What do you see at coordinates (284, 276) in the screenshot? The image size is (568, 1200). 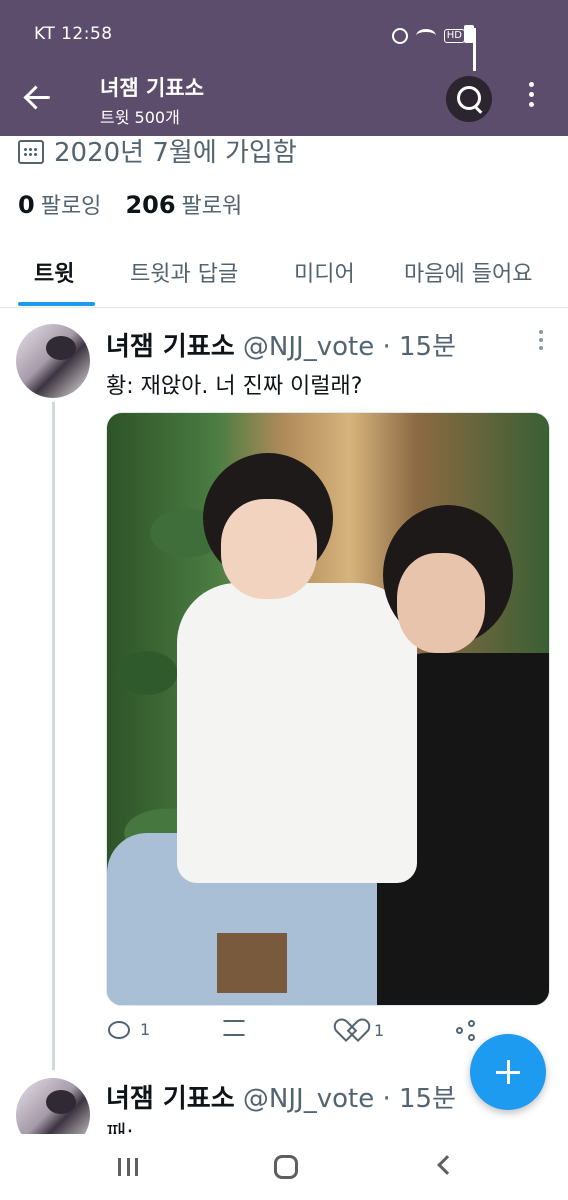 I see `profile-tabs: 트윗 트윗과 답글 미디어 마음에 들어요` at bounding box center [284, 276].